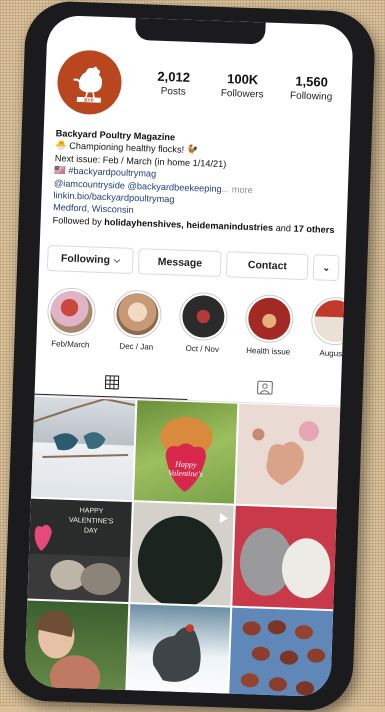 The height and width of the screenshot is (712, 385). Describe the element at coordinates (311, 96) in the screenshot. I see `following-label: Following` at that location.